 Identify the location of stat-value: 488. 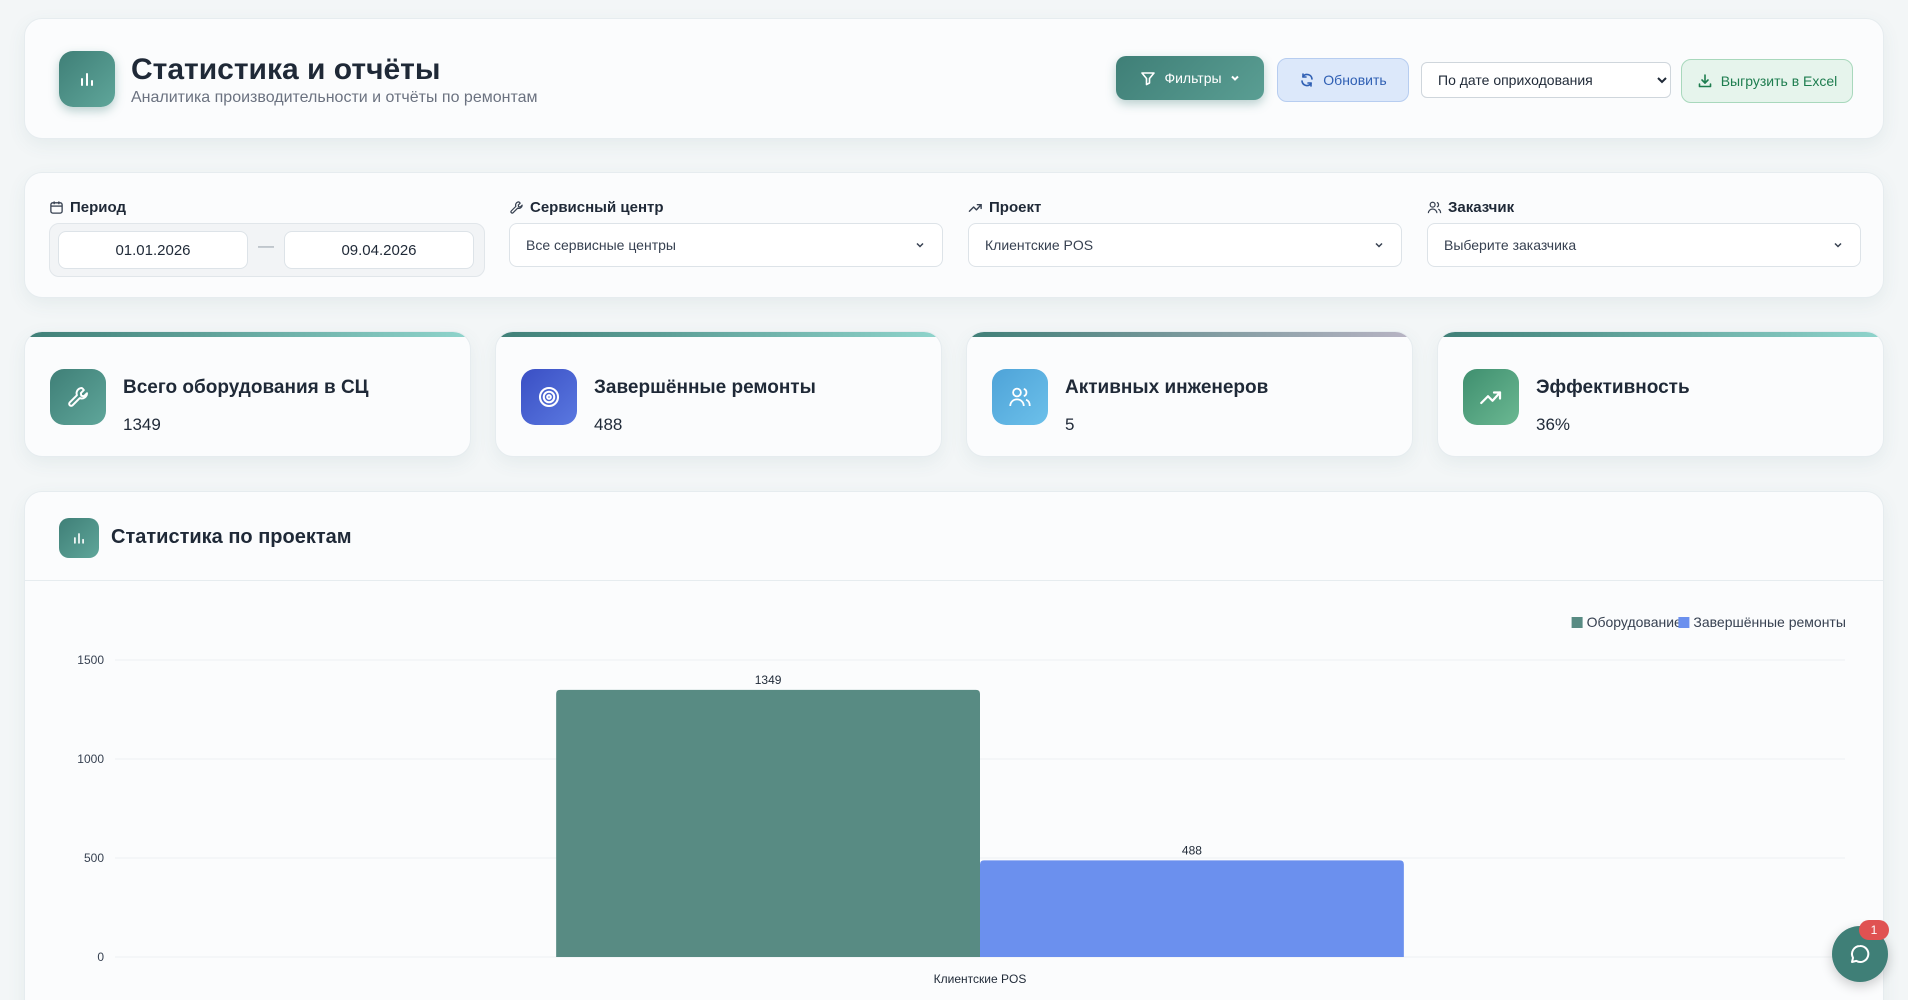
(608, 424).